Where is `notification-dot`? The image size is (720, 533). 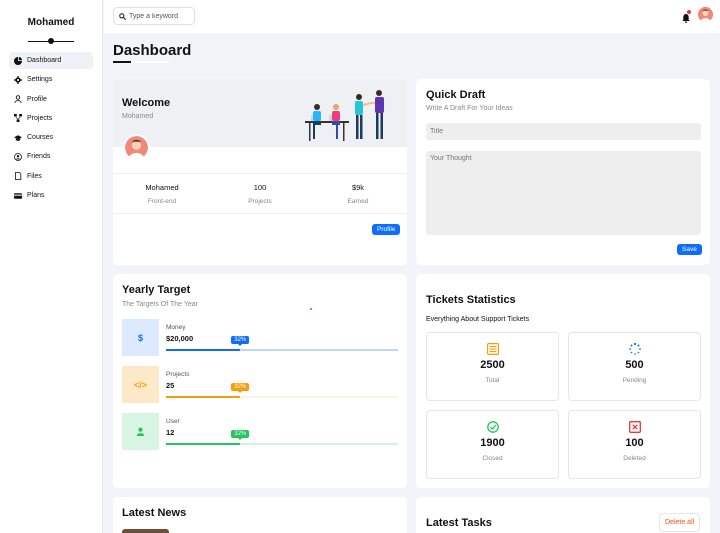 notification-dot is located at coordinates (689, 12).